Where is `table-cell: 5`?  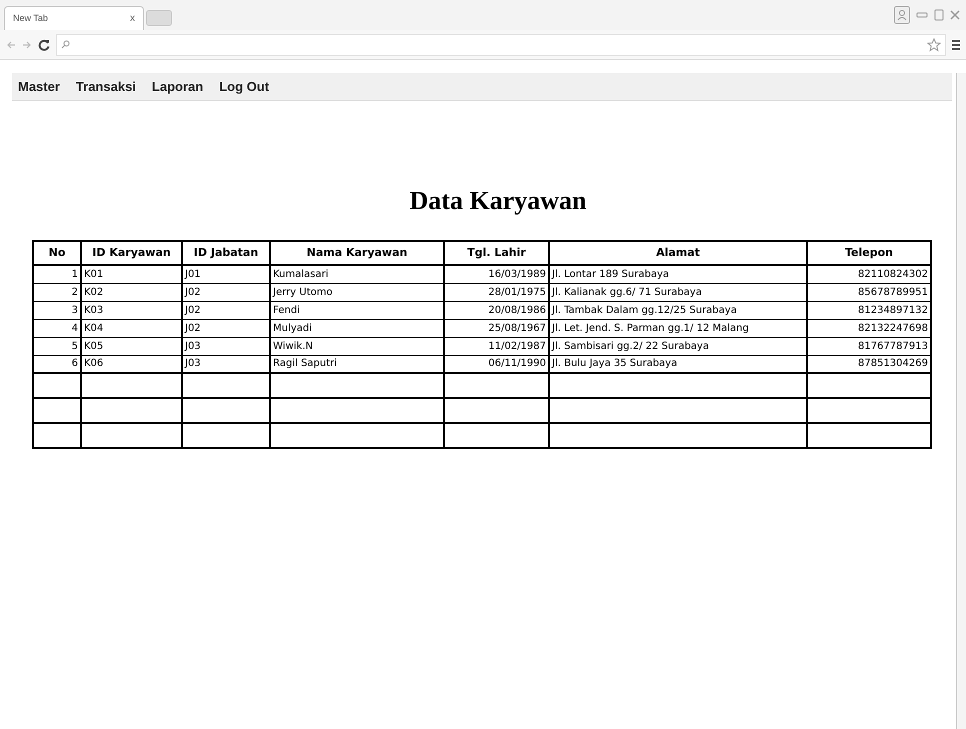 table-cell: 5 is located at coordinates (57, 346).